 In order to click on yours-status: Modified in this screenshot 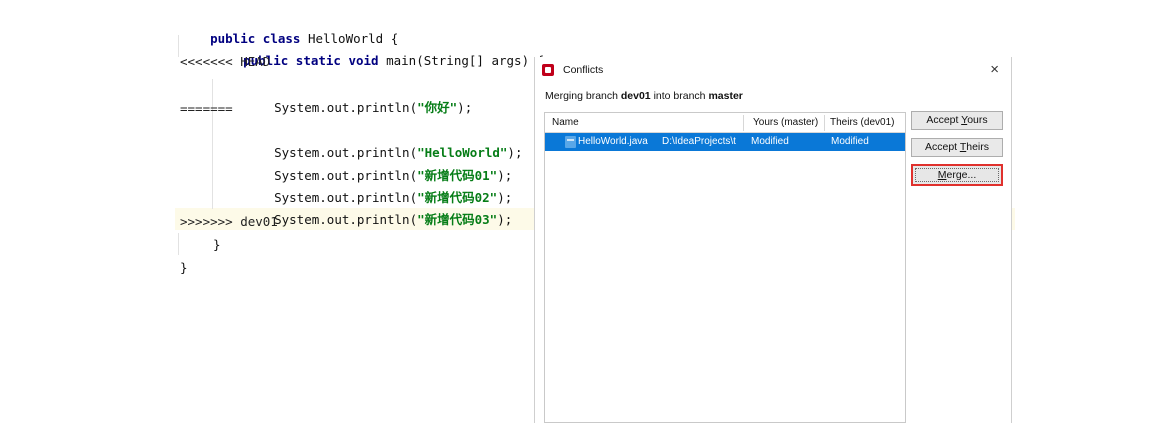, I will do `click(770, 141)`.